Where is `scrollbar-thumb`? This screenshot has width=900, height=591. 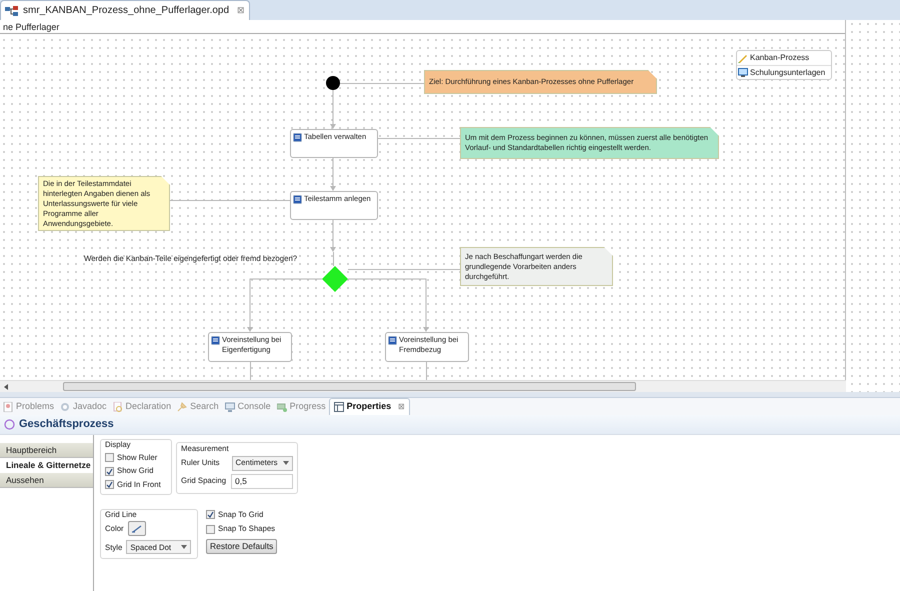 scrollbar-thumb is located at coordinates (349, 386).